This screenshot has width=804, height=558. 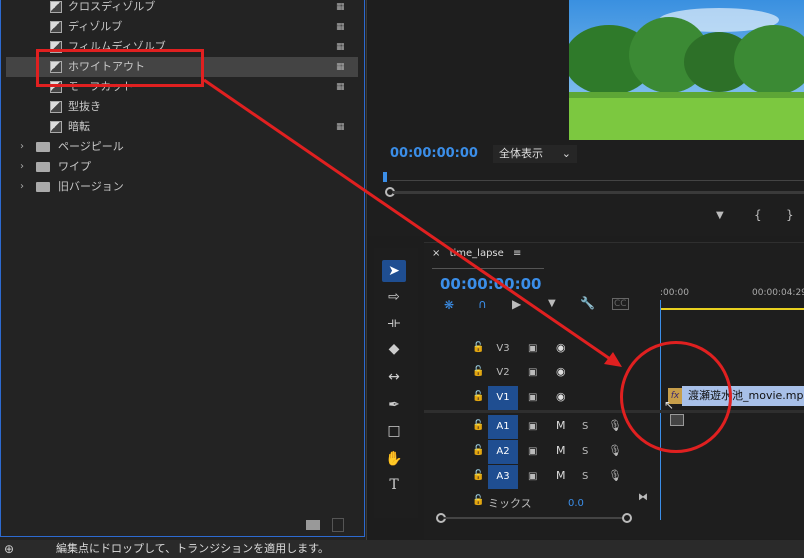 What do you see at coordinates (193, 548) in the screenshot?
I see `status-message: 編集点にドロップして、トランジションを適用します。` at bounding box center [193, 548].